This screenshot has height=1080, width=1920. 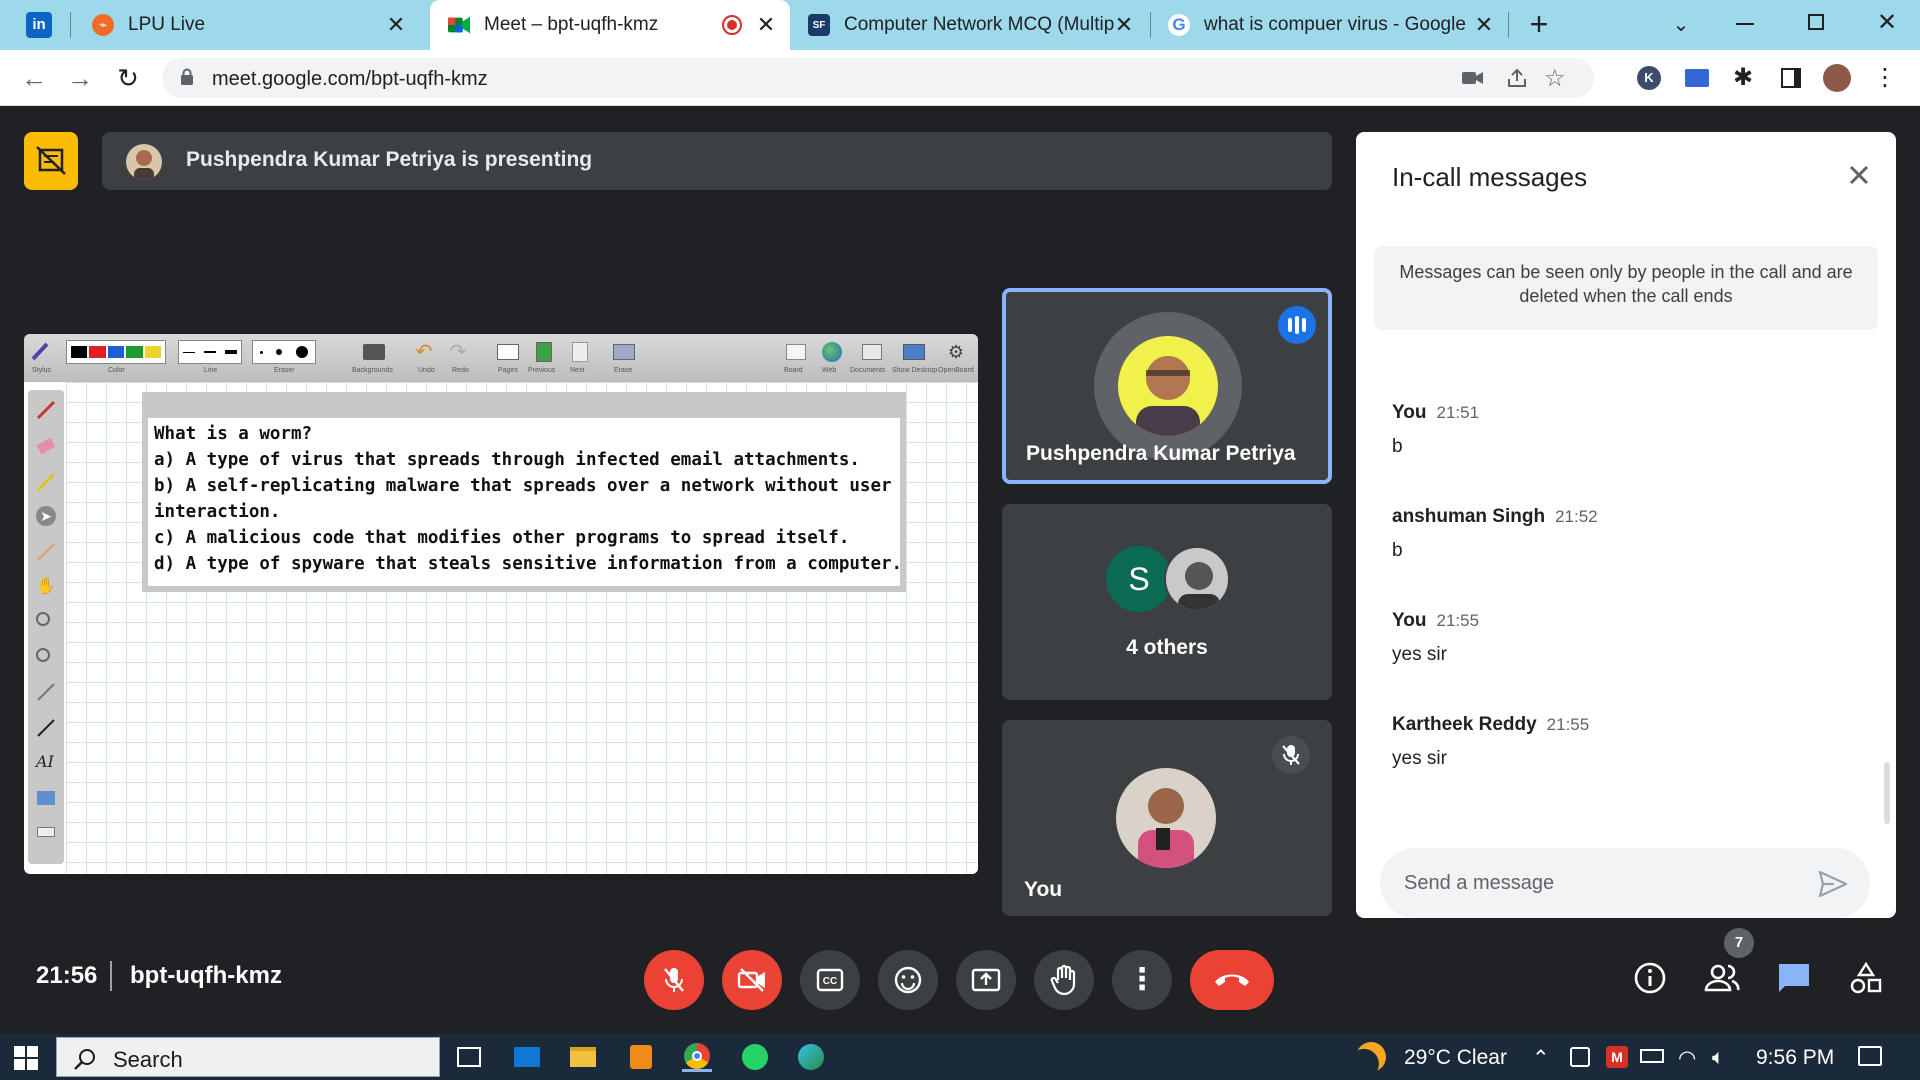 I want to click on camera-toggle-button, so click(x=752, y=980).